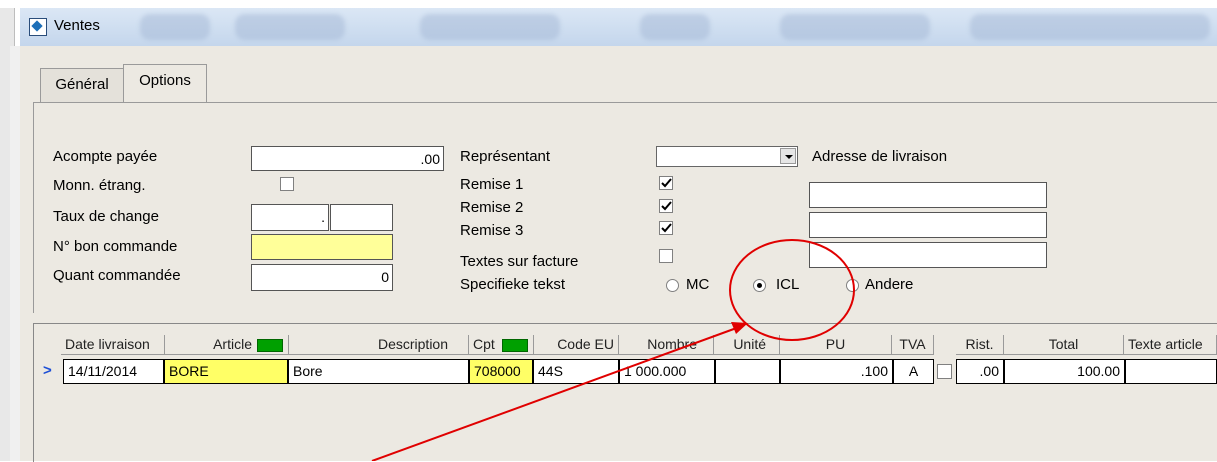 The height and width of the screenshot is (462, 1217). Describe the element at coordinates (165, 80) in the screenshot. I see `tab-options-label: Options` at that location.